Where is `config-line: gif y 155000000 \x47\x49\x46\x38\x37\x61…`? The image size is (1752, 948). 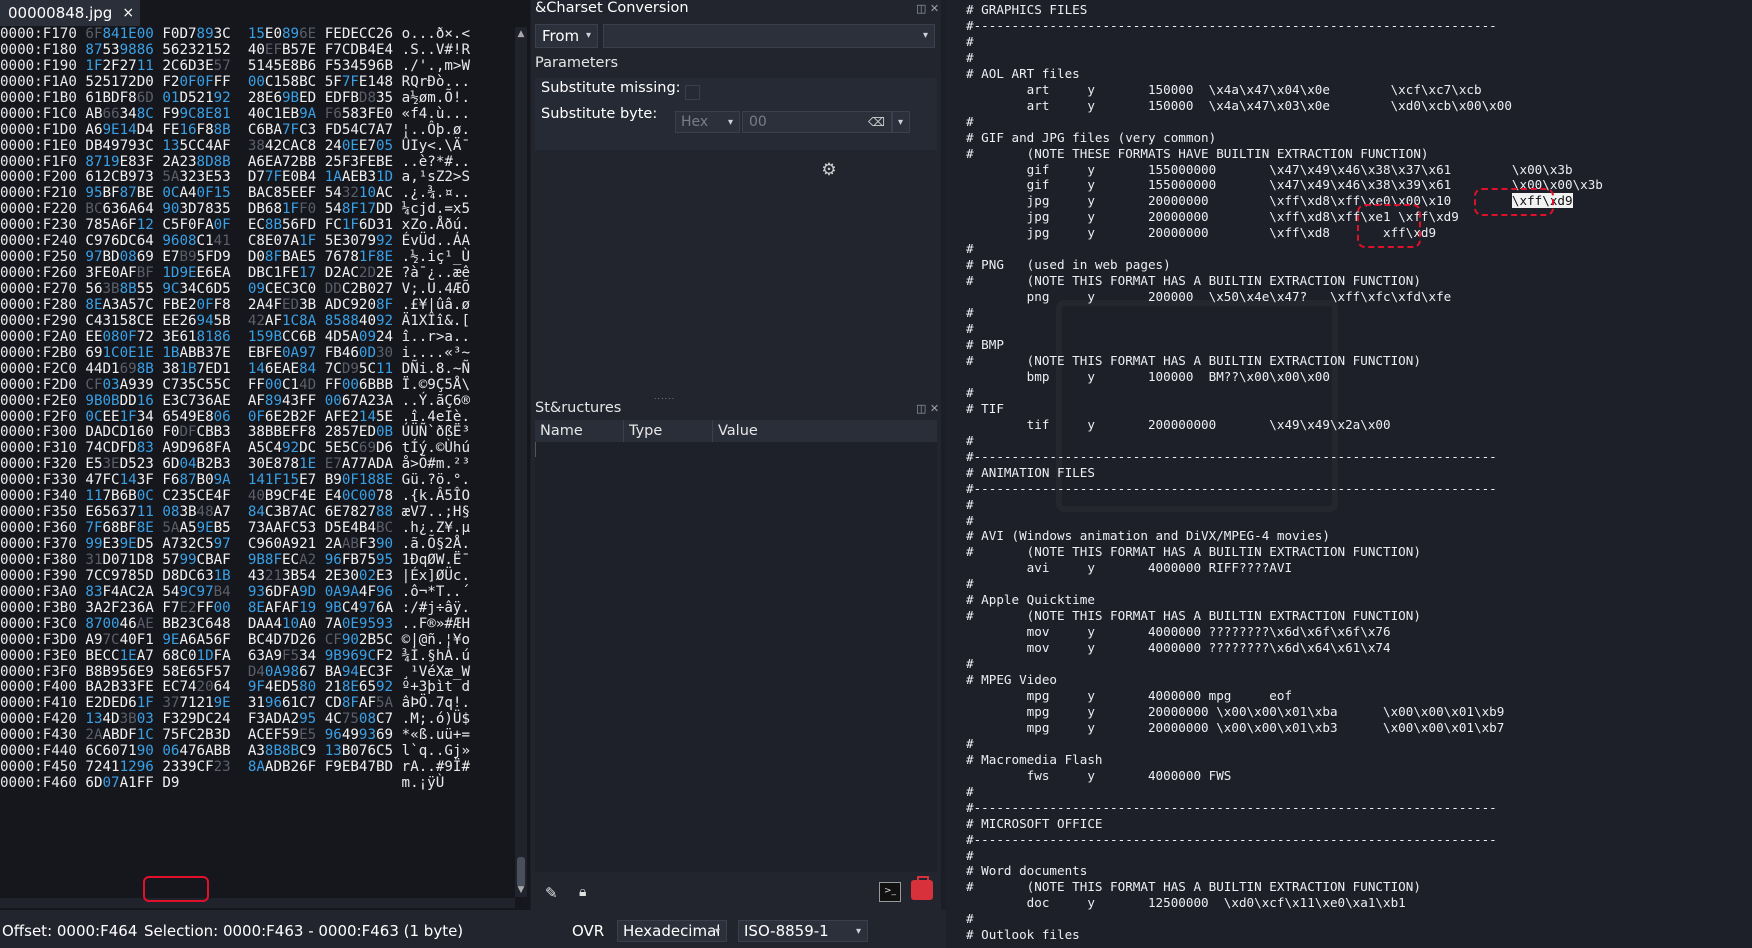 config-line: gif y 155000000 \x47\x49\x46\x38\x37\x61… is located at coordinates (1284, 170).